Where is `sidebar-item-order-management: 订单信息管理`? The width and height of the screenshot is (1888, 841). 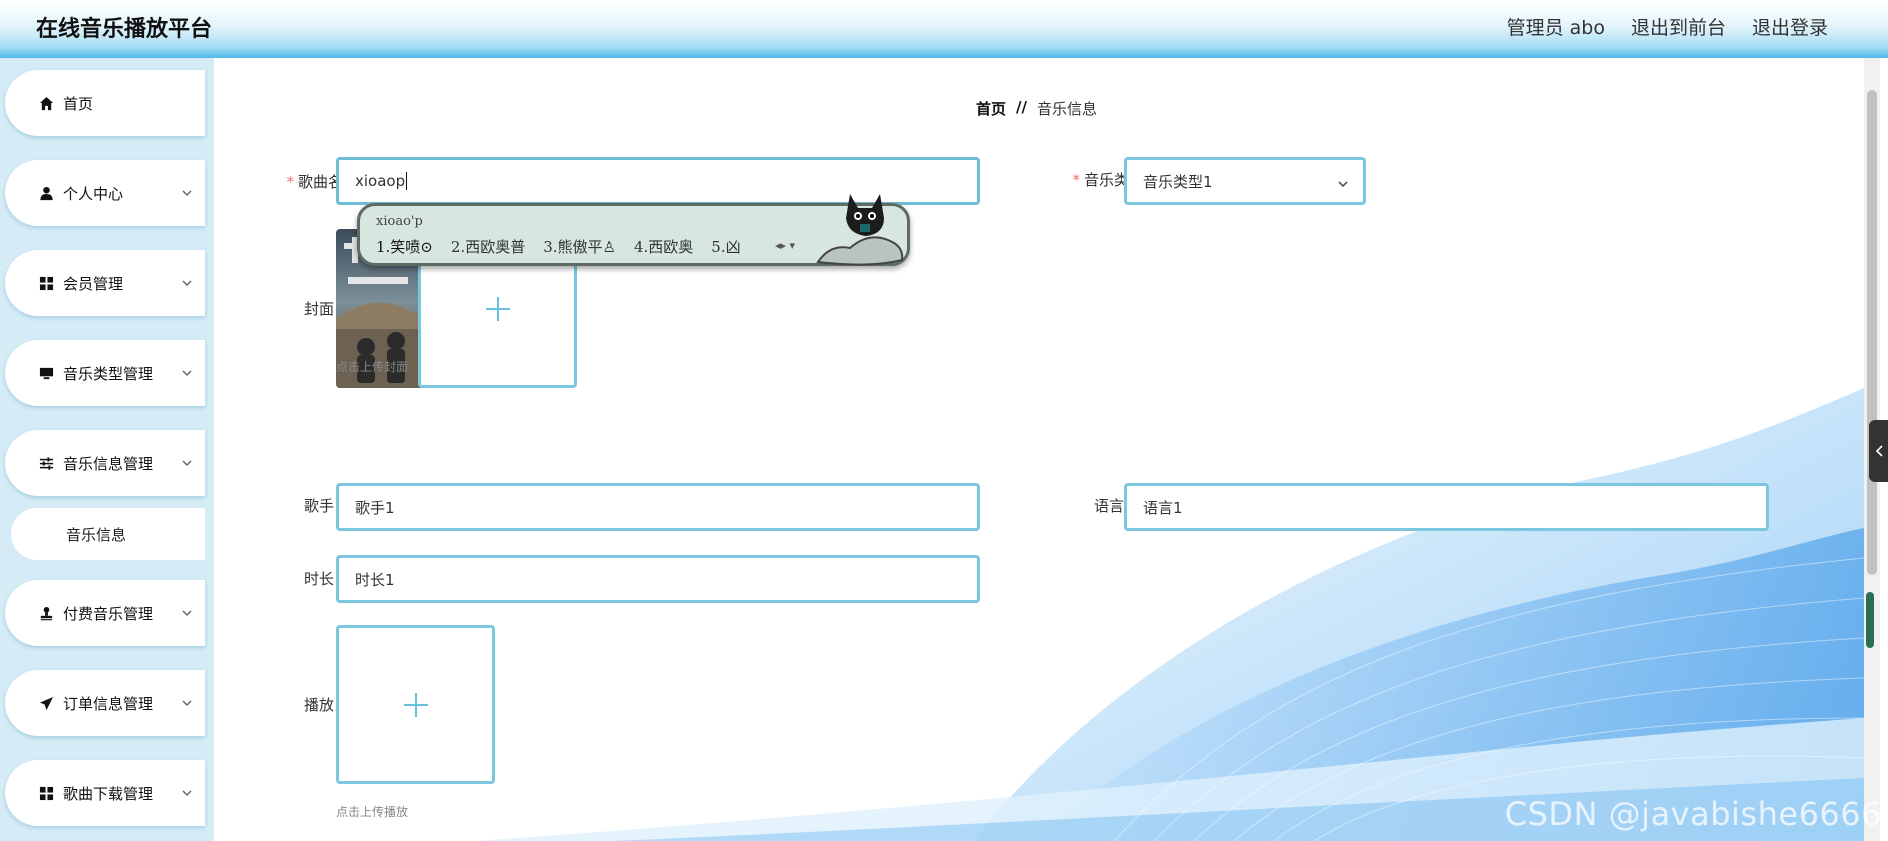
sidebar-item-order-management: 订单信息管理 is located at coordinates (105, 703).